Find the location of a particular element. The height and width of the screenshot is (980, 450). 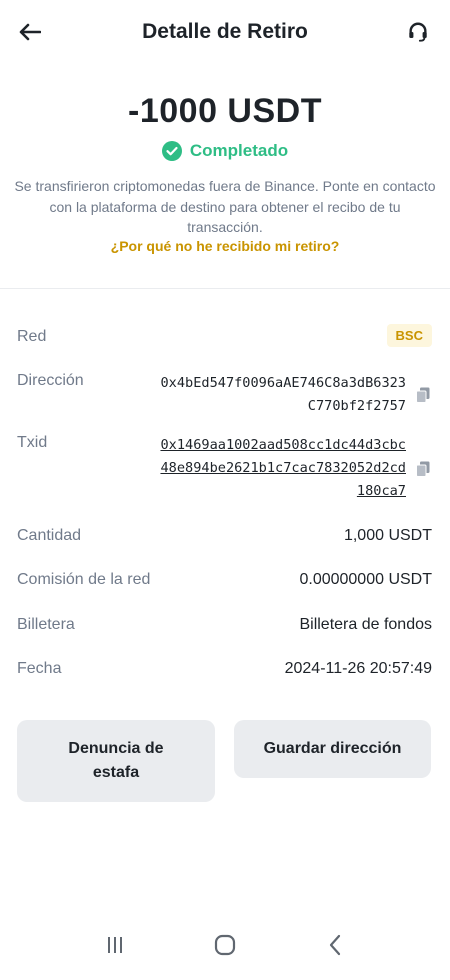

page-title: Detalle de Retiro is located at coordinates (225, 31).